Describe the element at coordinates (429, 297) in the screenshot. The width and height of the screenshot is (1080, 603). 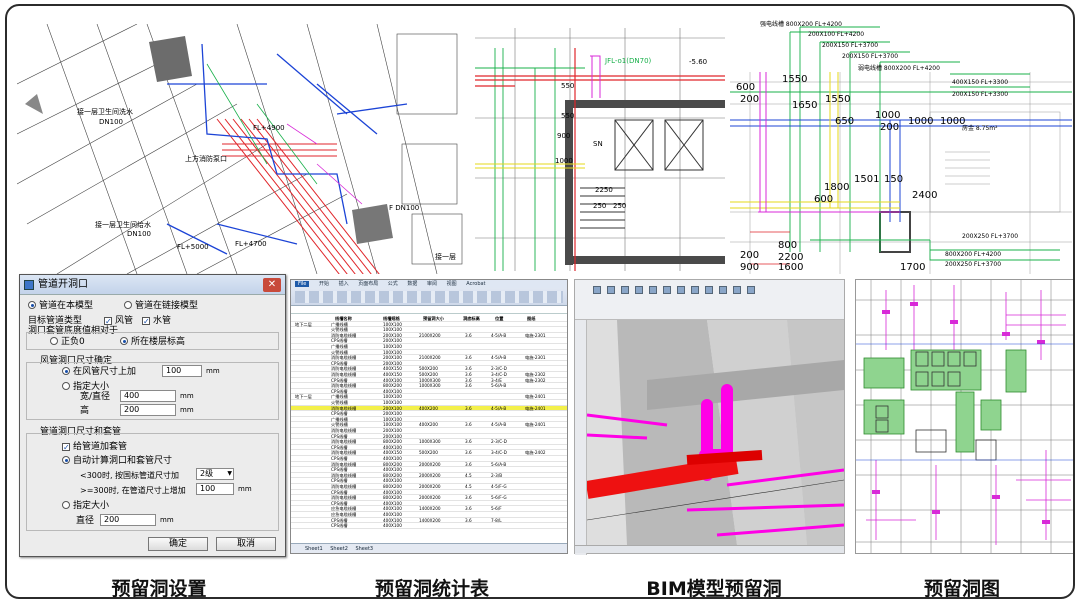
I see `ribbon-toolbar` at that location.